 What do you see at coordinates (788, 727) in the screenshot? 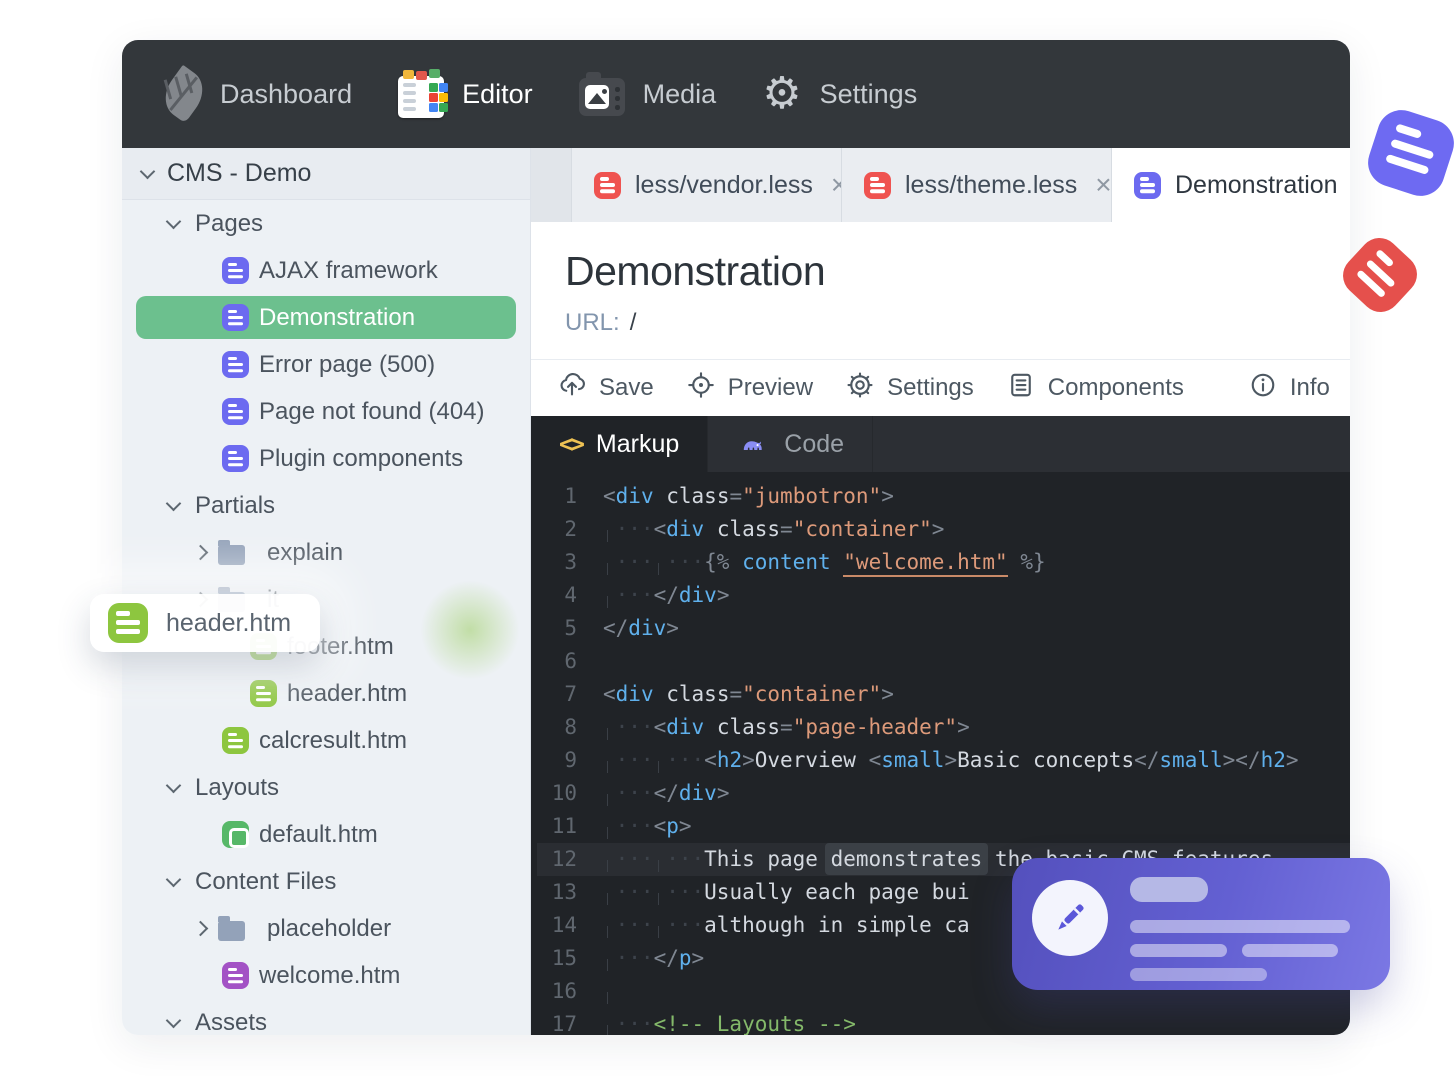
I see `code-line-content: ···<div class="page-header">` at bounding box center [788, 727].